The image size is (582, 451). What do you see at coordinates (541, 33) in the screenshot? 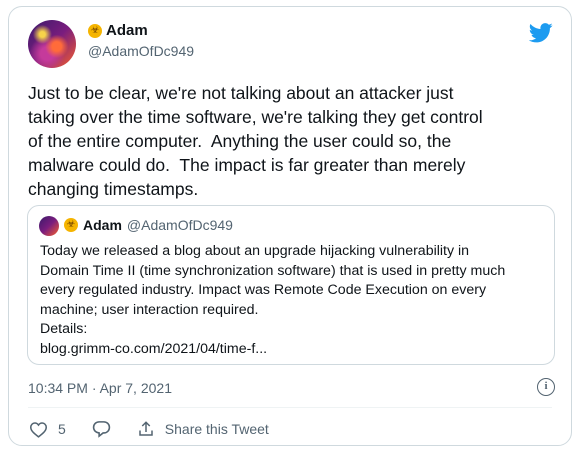
I see `twitter-bird-icon` at bounding box center [541, 33].